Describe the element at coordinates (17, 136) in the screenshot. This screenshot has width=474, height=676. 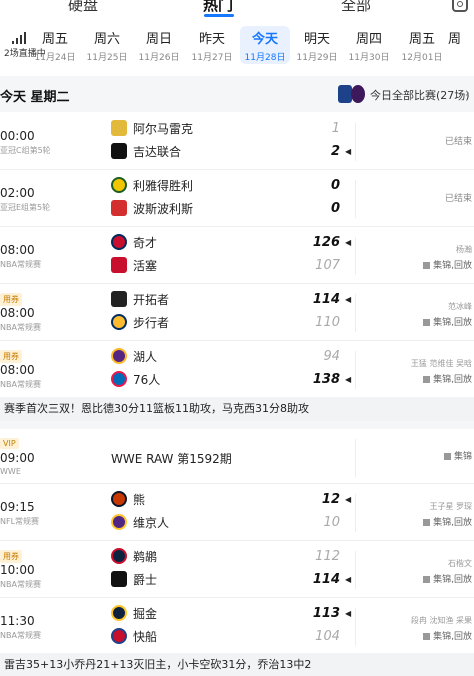
I see `match-time: 00:00` at that location.